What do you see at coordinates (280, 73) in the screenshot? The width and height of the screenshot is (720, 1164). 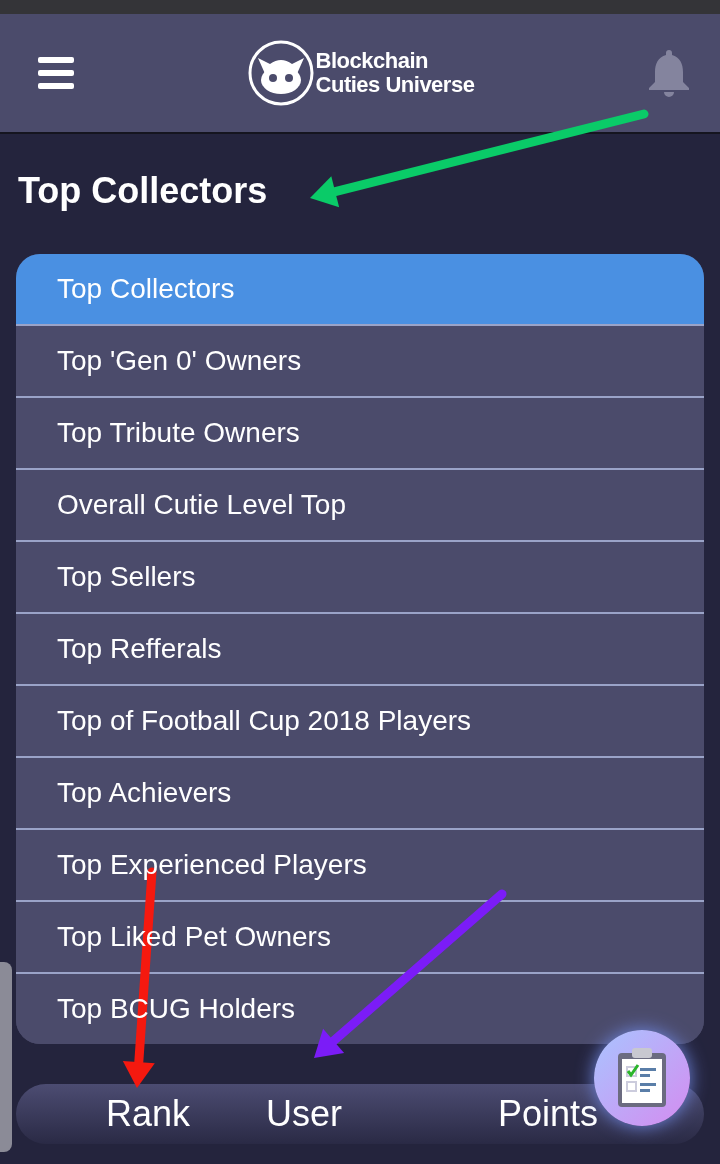 I see `cat-logo-icon` at bounding box center [280, 73].